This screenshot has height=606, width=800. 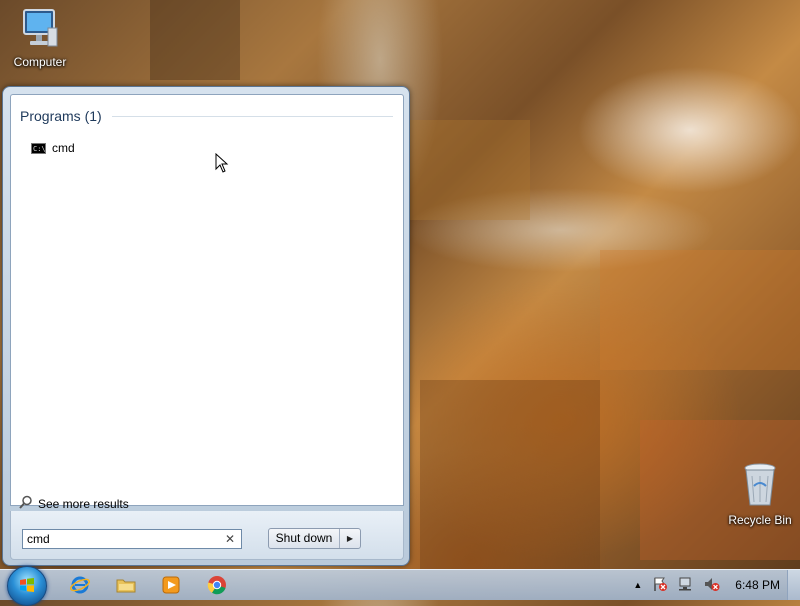 What do you see at coordinates (304, 538) in the screenshot?
I see `shutdown-button: Shut down` at bounding box center [304, 538].